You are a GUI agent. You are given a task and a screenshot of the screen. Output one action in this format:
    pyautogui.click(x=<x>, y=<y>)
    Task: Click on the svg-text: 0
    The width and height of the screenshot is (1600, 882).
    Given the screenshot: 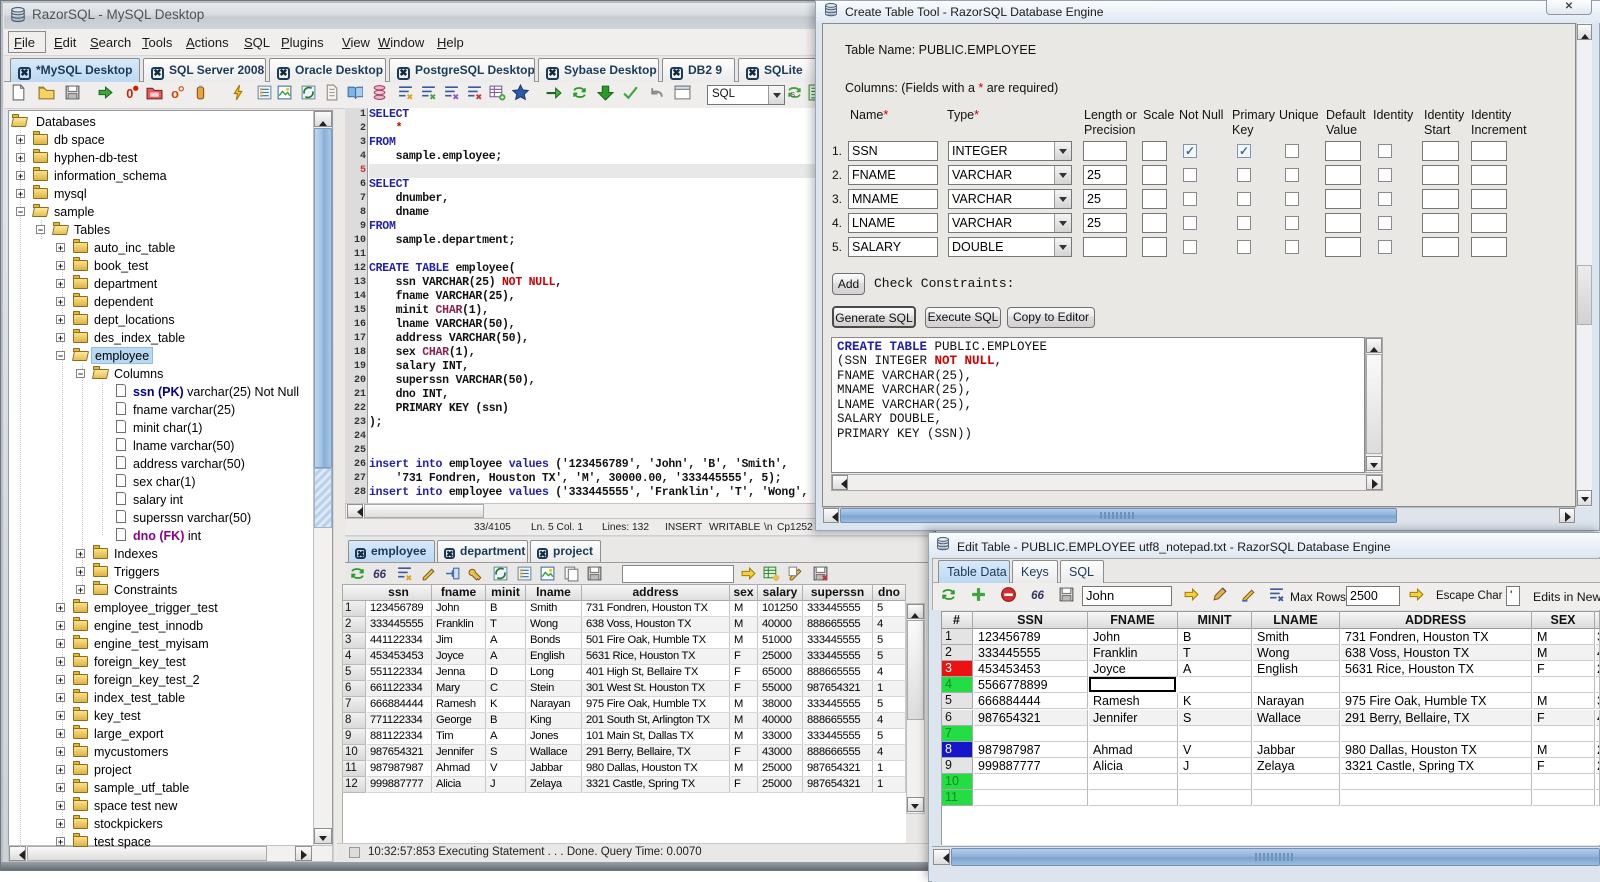 What is the action you would take?
    pyautogui.click(x=129, y=93)
    